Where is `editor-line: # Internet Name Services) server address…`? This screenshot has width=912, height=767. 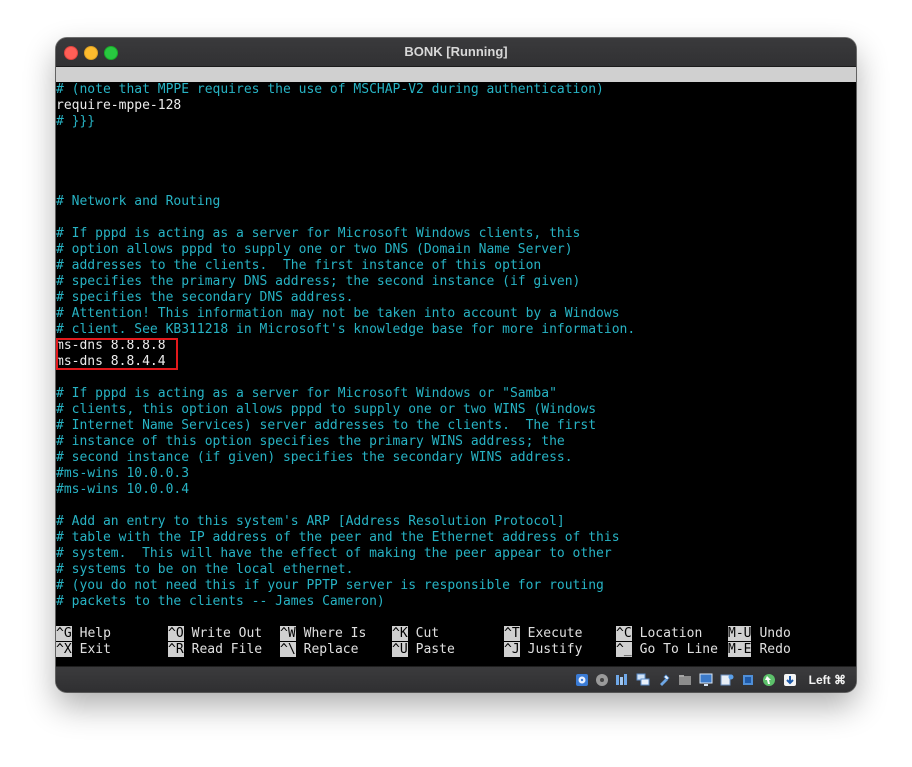 editor-line: # Internet Name Services) server address… is located at coordinates (456, 426).